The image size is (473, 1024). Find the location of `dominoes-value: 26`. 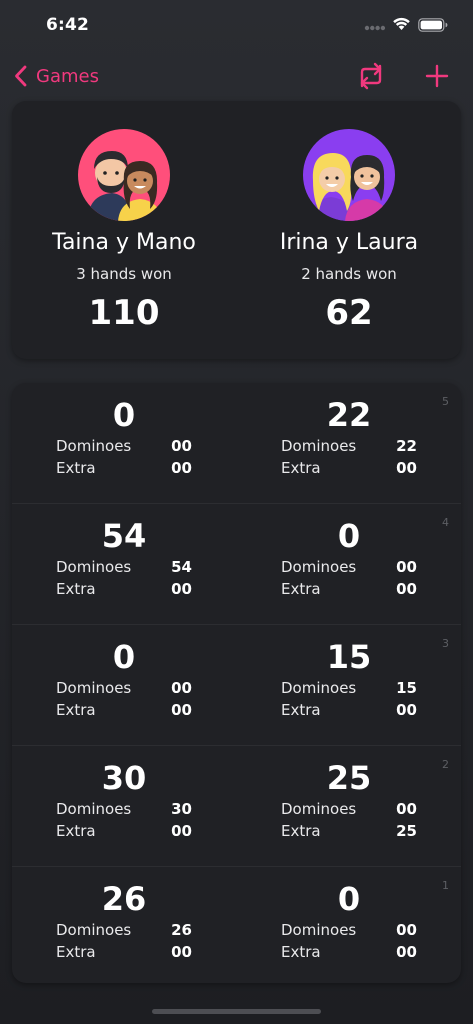

dominoes-value: 26 is located at coordinates (181, 930).